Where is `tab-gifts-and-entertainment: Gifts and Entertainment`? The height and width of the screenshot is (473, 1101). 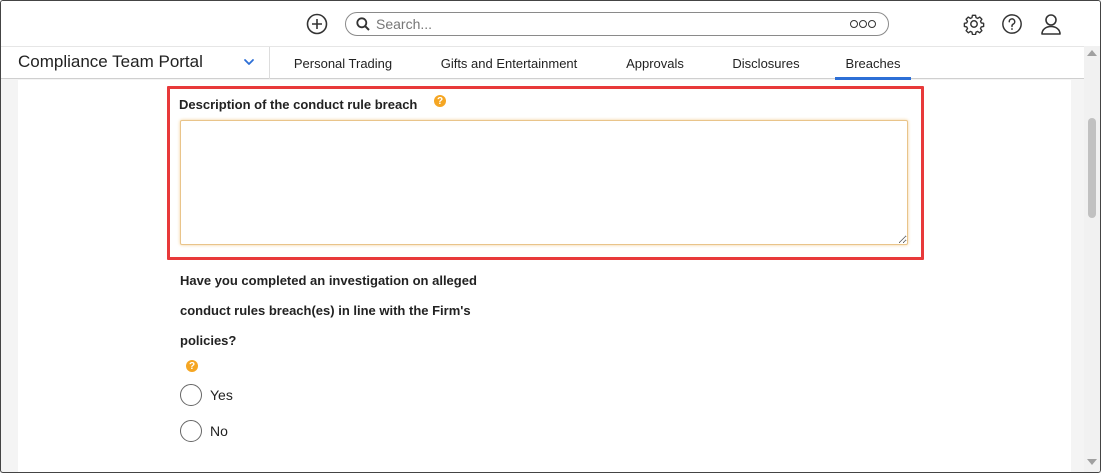 tab-gifts-and-entertainment: Gifts and Entertainment is located at coordinates (509, 63).